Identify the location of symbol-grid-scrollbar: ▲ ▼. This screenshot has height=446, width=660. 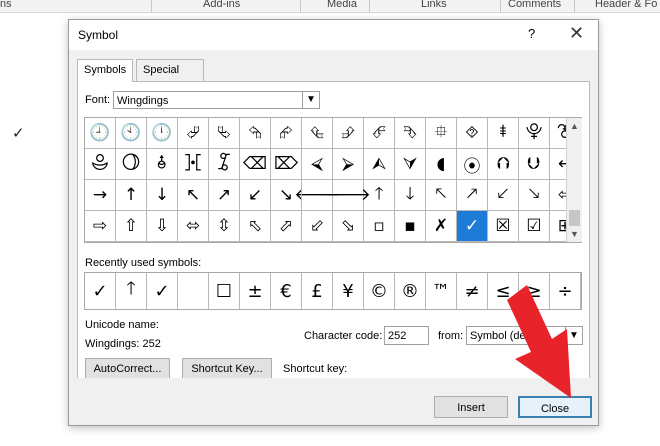
(574, 180).